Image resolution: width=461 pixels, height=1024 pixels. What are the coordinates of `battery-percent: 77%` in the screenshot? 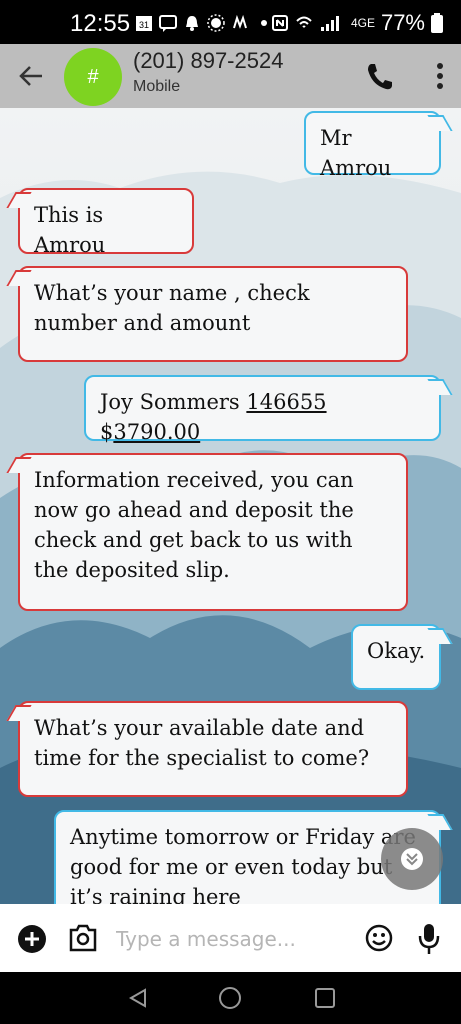 It's located at (402, 22).